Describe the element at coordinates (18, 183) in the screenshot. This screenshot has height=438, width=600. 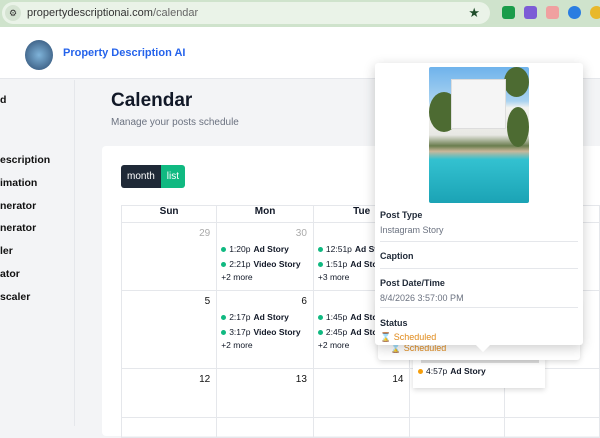
I see `sidebar-item: imation` at that location.